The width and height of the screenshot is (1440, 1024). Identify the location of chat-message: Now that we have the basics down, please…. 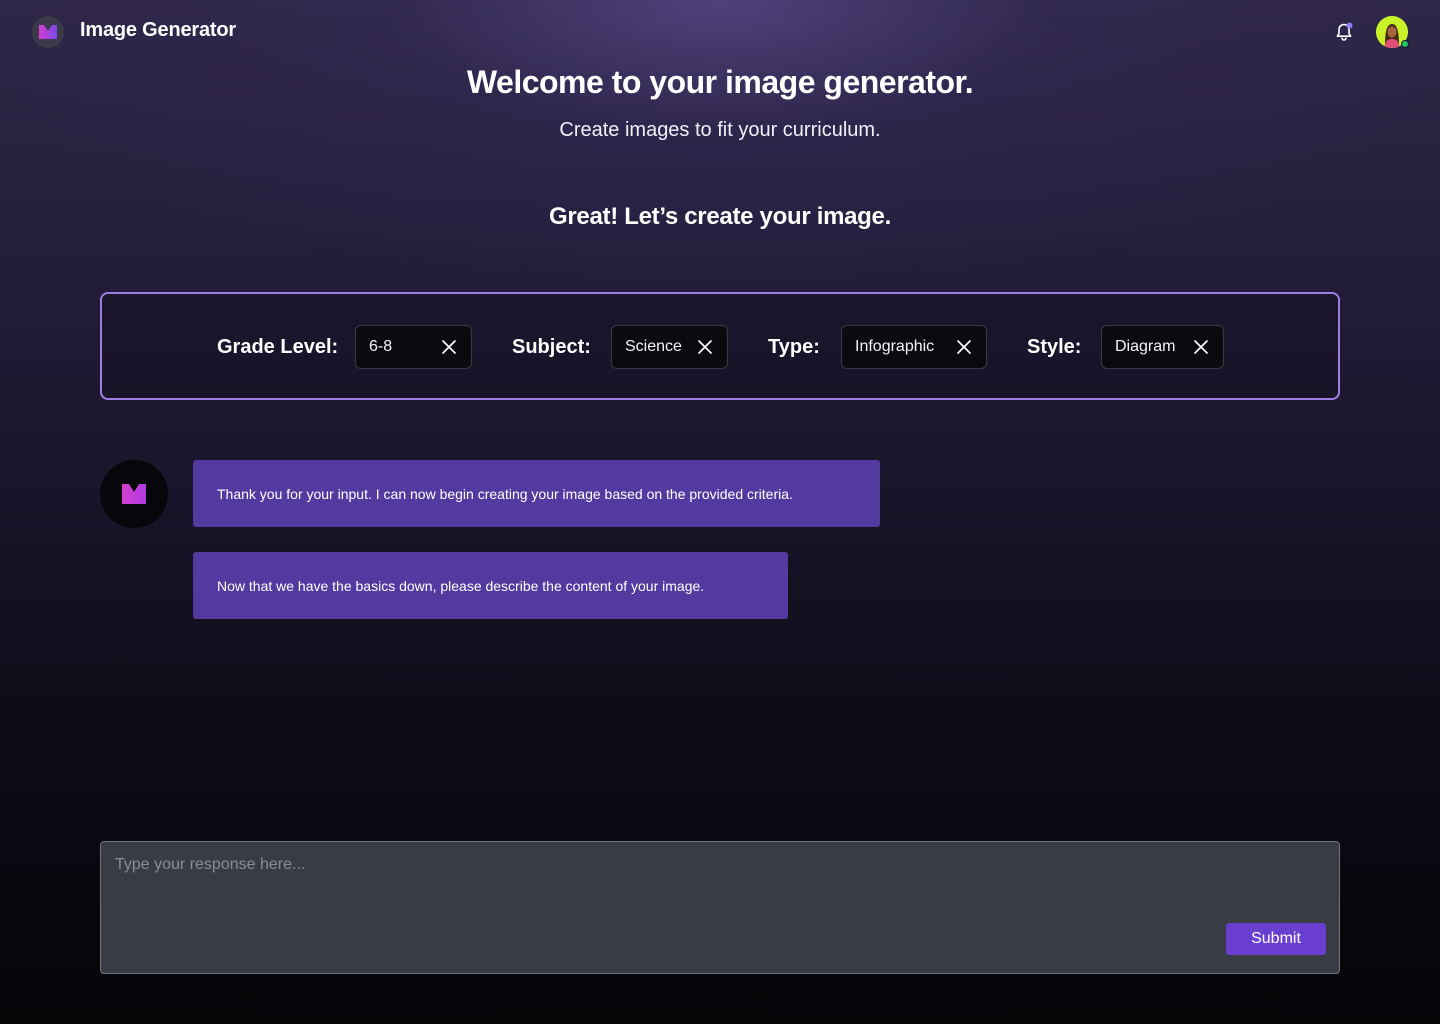
(490, 585).